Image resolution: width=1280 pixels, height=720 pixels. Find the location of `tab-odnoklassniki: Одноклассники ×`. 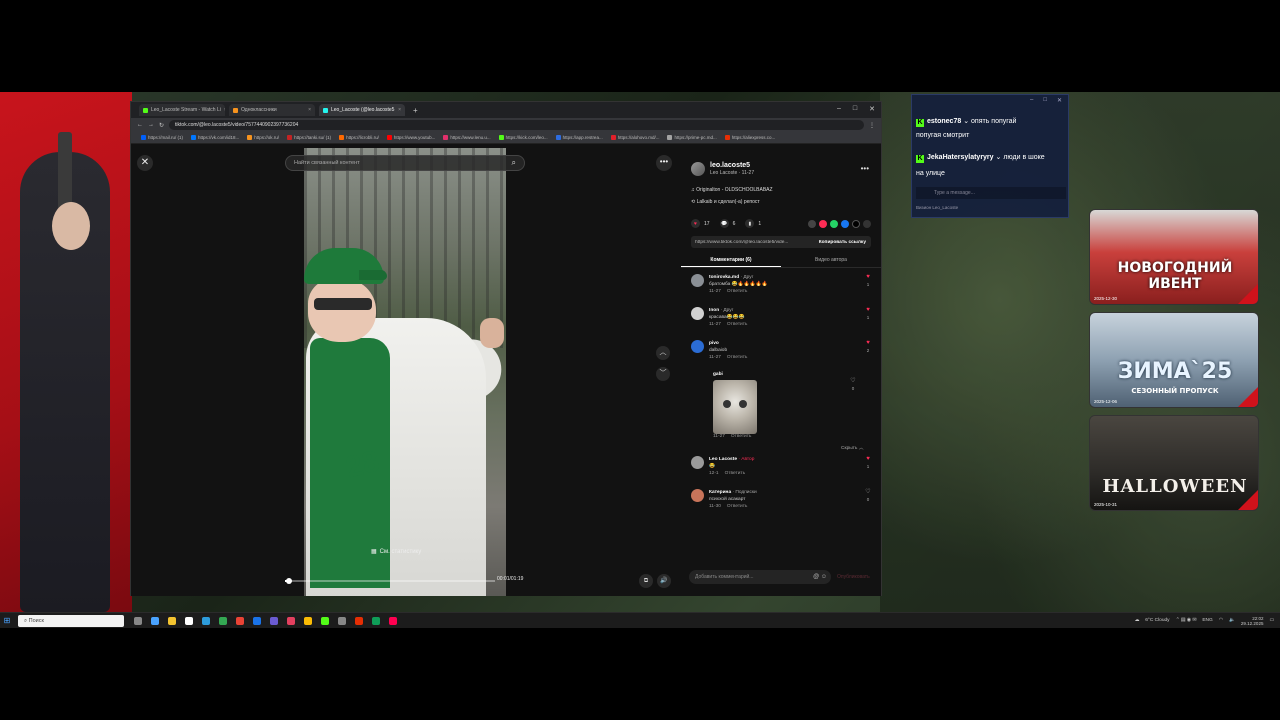

tab-odnoklassniki: Одноклассники × is located at coordinates (272, 110).